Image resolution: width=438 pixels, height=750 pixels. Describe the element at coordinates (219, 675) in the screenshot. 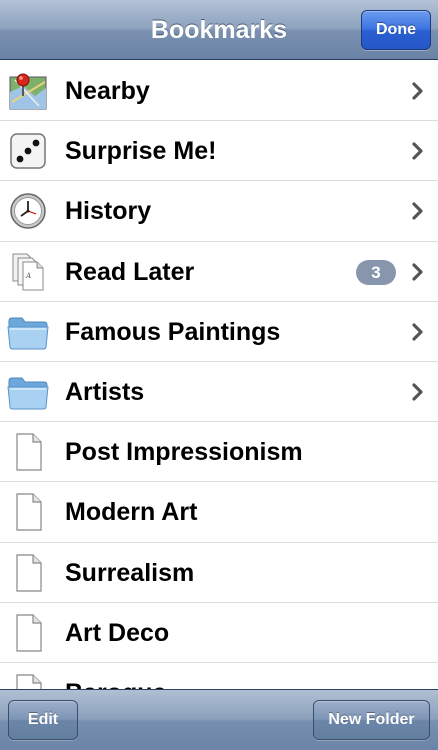

I see `list-item-baroque: Baroque` at that location.